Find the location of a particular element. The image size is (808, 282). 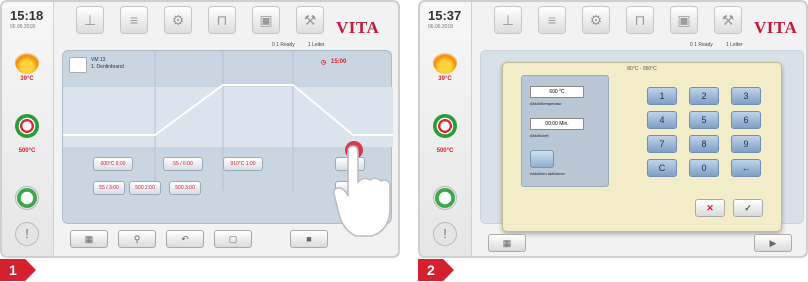

key-backspace: ← is located at coordinates (746, 168).